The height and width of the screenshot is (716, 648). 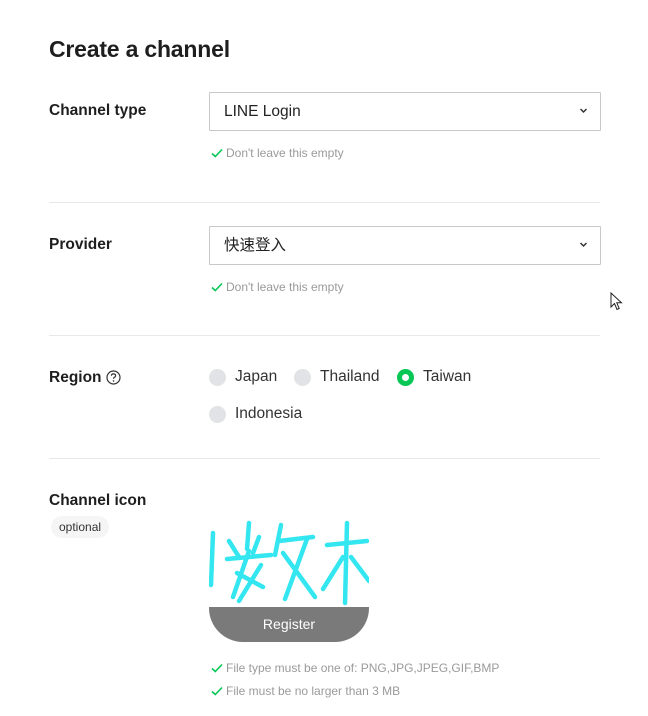 What do you see at coordinates (447, 376) in the screenshot?
I see `region-option-label: Taiwan` at bounding box center [447, 376].